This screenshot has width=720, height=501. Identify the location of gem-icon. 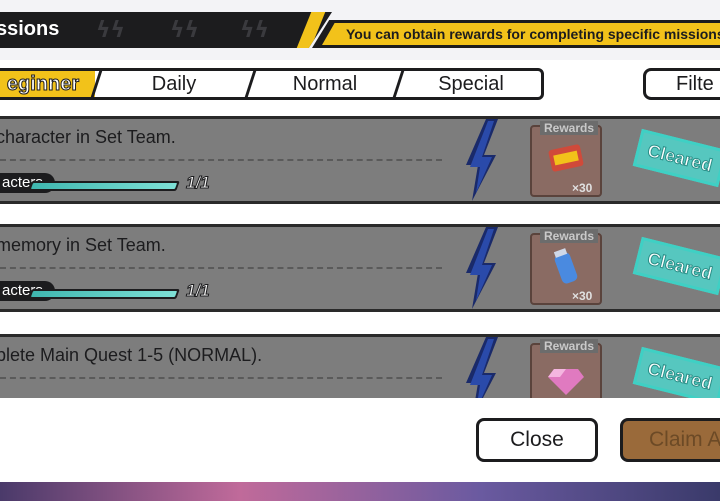
(566, 382).